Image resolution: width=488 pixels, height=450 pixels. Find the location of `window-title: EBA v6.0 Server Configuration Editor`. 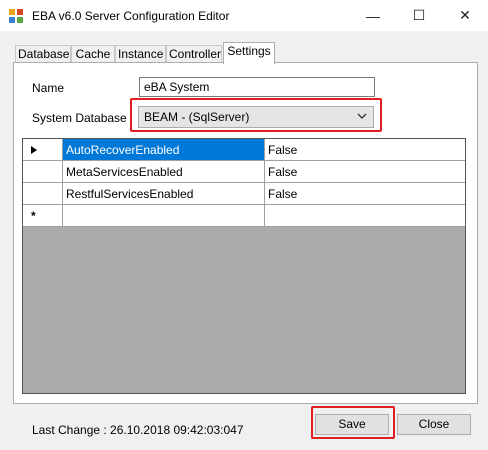

window-title: EBA v6.0 Server Configuration Editor is located at coordinates (131, 16).